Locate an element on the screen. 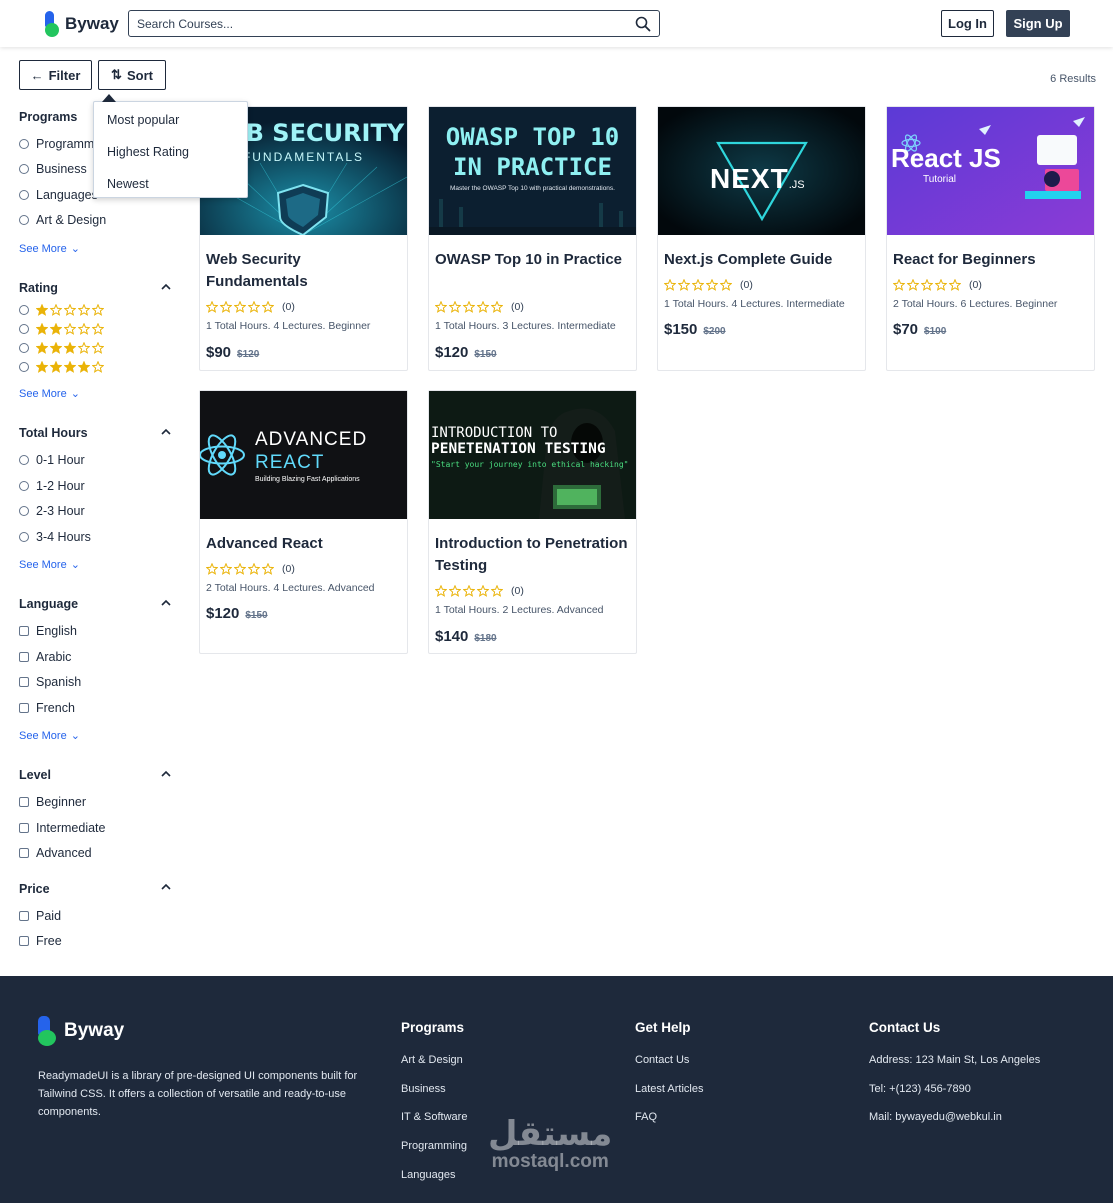 The height and width of the screenshot is (1203, 1113). price-option: Paid is located at coordinates (40, 916).